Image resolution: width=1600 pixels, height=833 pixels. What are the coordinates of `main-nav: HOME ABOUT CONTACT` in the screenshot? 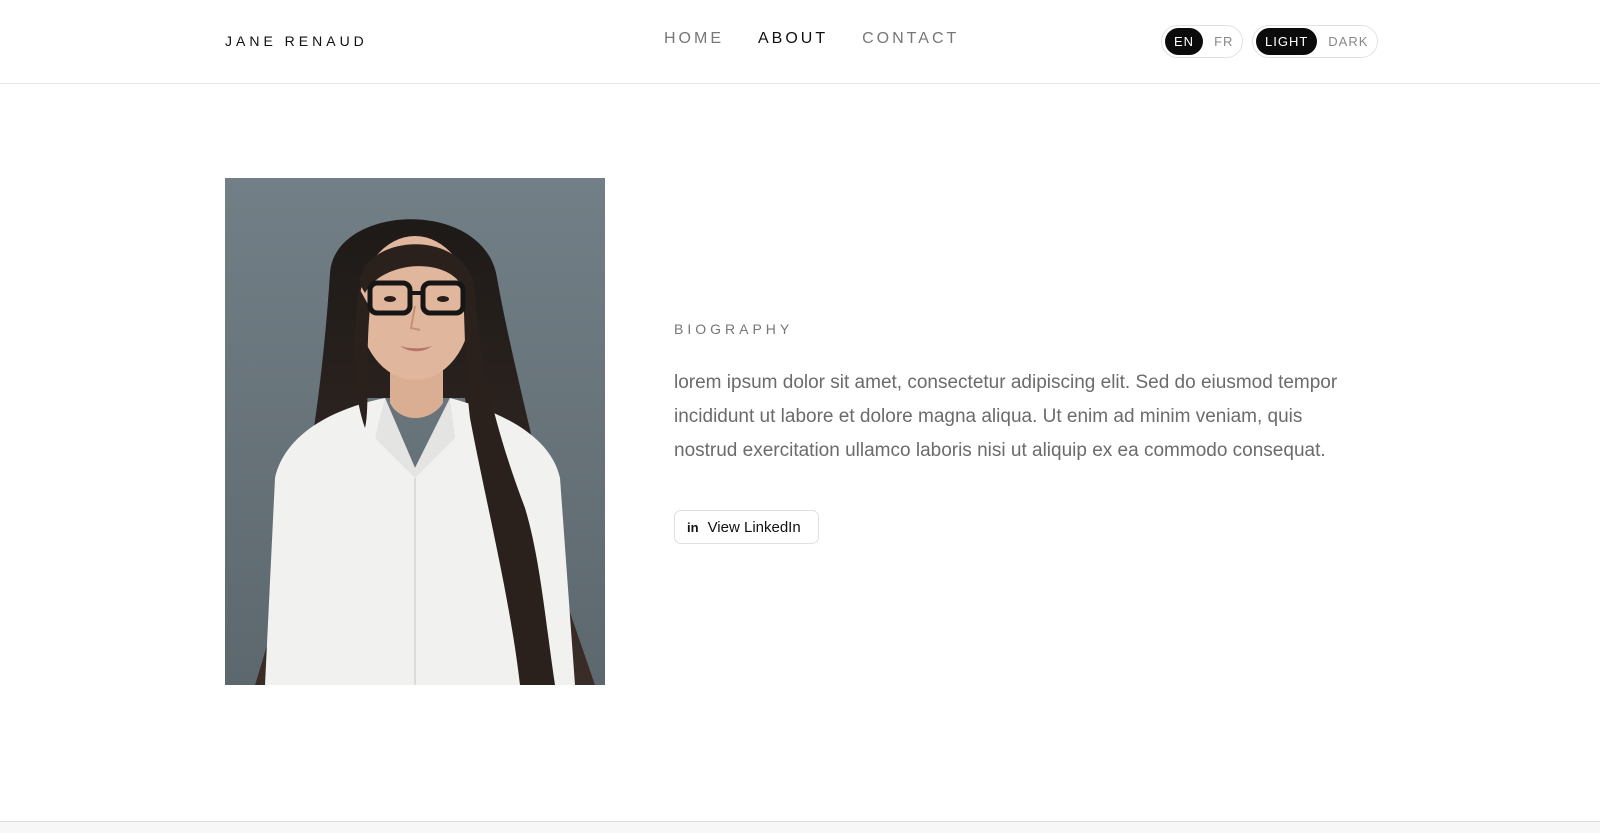 It's located at (811, 39).